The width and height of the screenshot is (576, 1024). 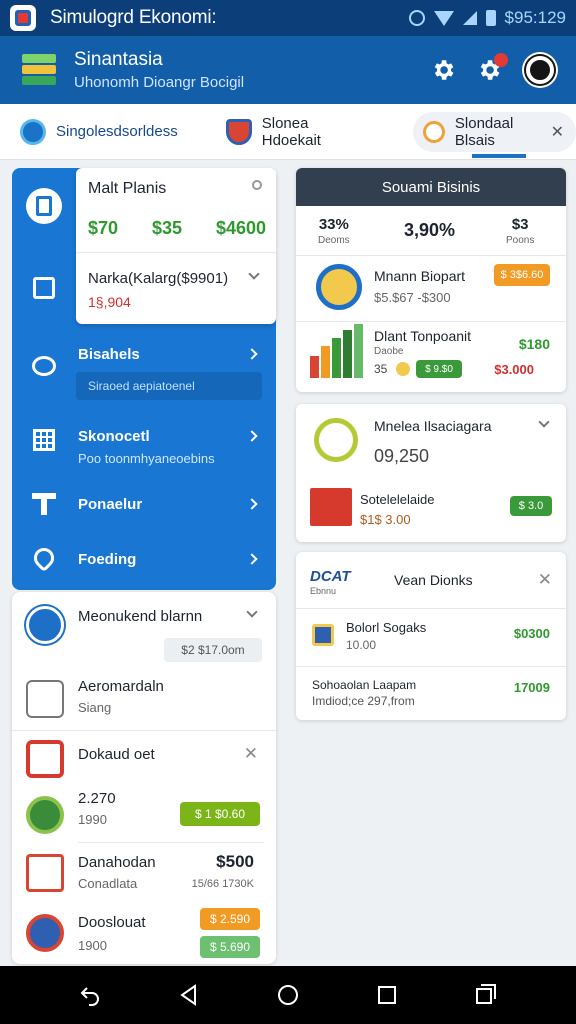 I want to click on avatar, so click(x=540, y=70).